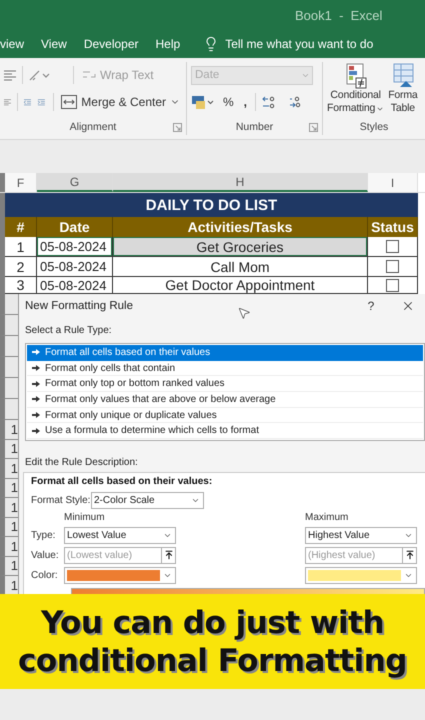 The height and width of the screenshot is (720, 425). What do you see at coordinates (79, 306) in the screenshot?
I see `dialog-title: New Formatting Rule` at bounding box center [79, 306].